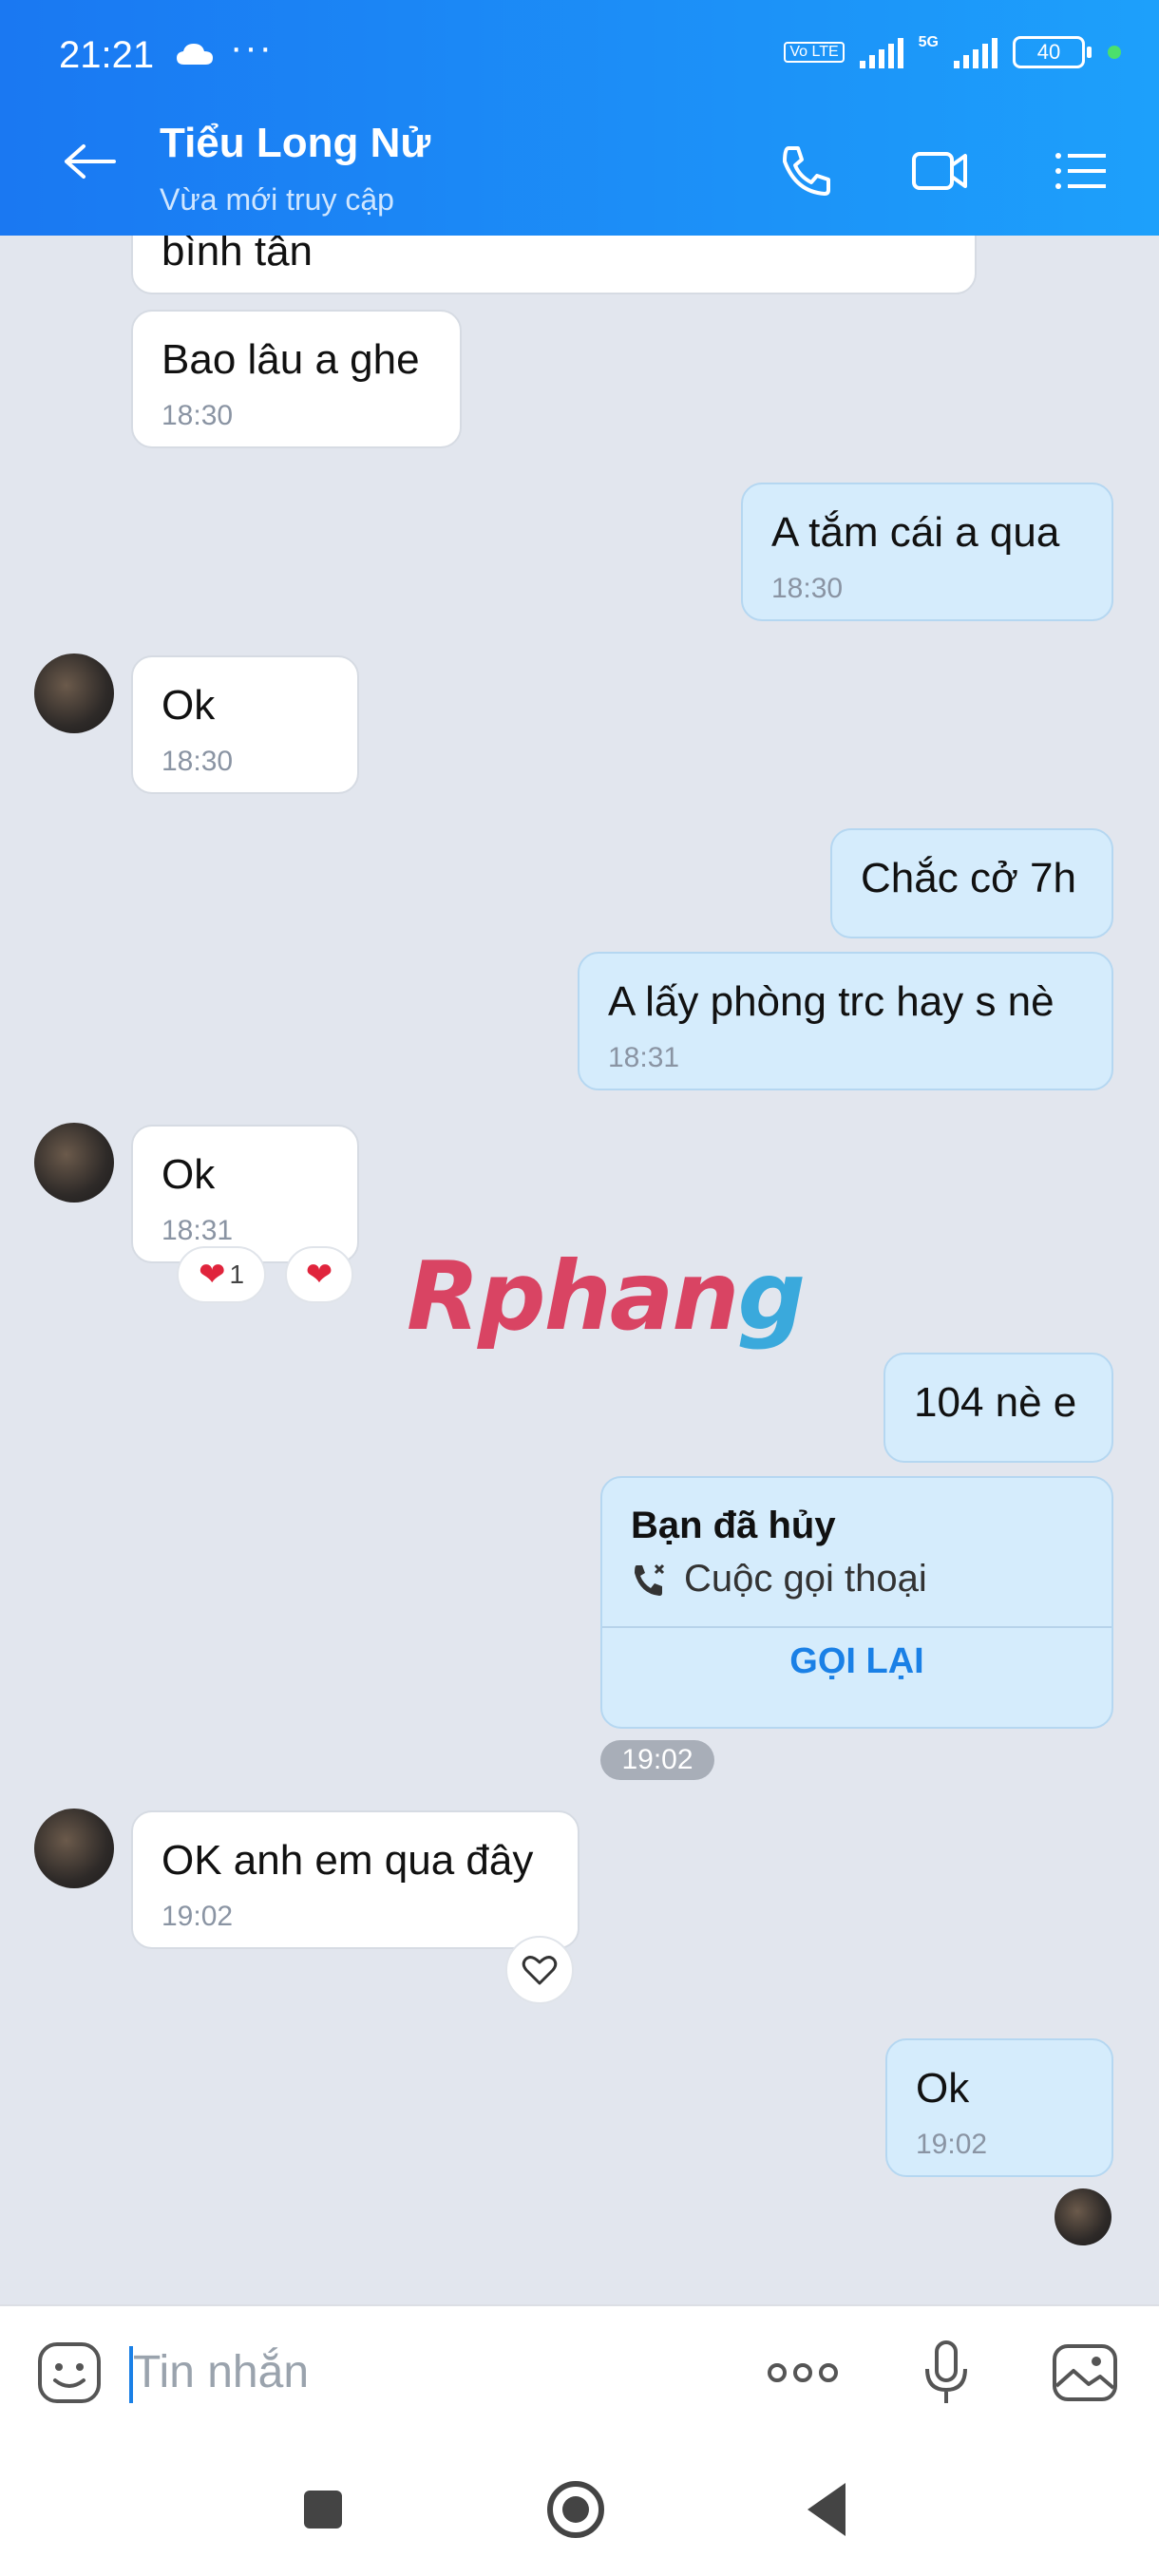 The width and height of the screenshot is (1159, 2576). Describe the element at coordinates (803, 2372) in the screenshot. I see `more-options-icon` at that location.